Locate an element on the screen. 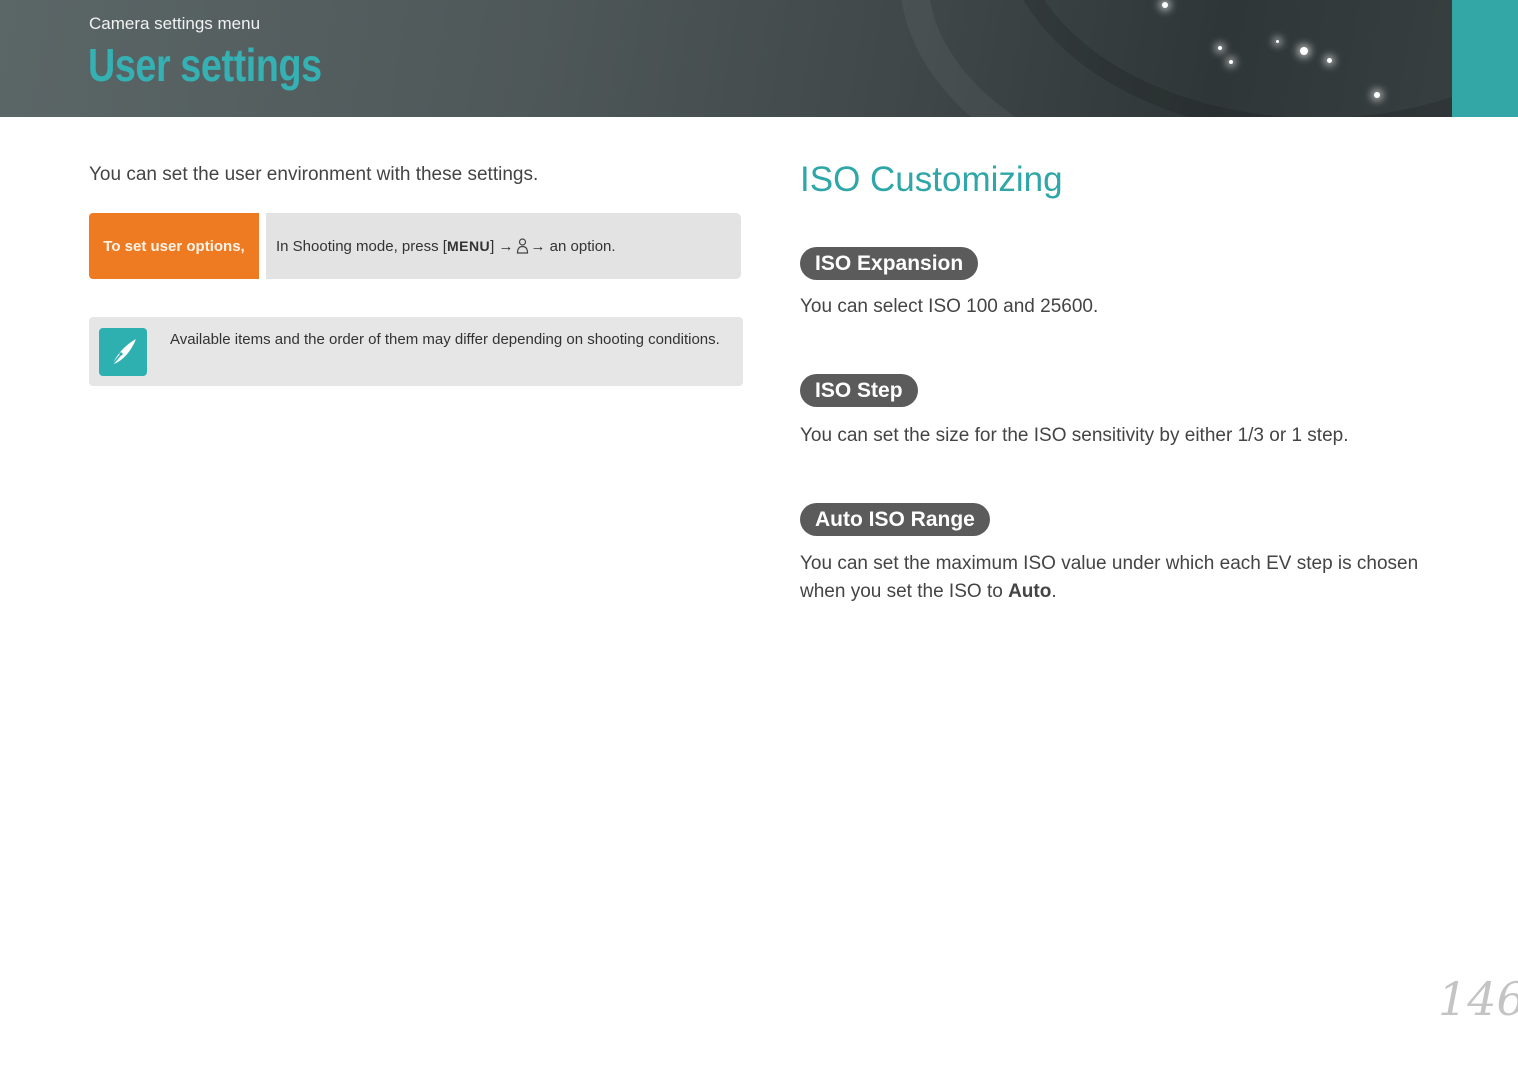  text-iso-expansion: You can select ISO 100 and 25600. is located at coordinates (949, 306).